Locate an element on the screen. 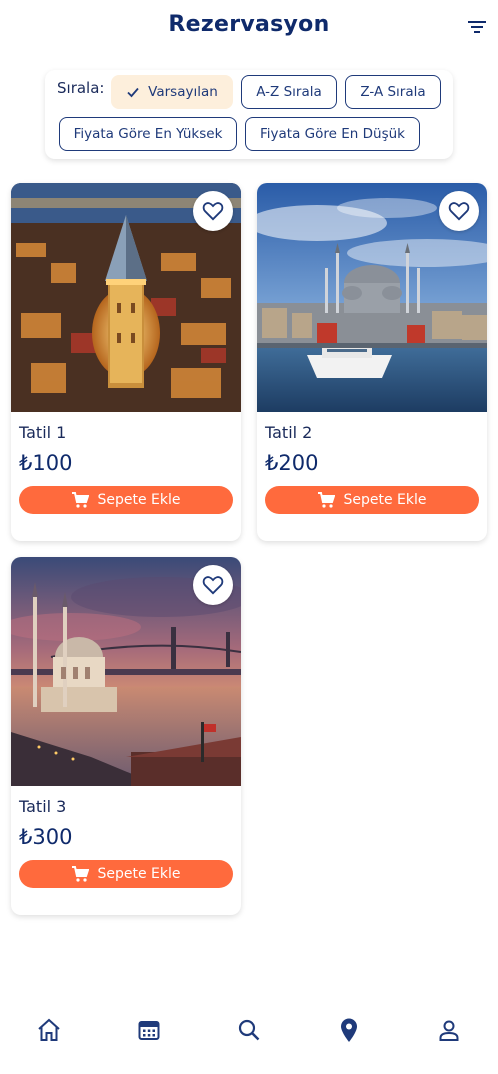 The height and width of the screenshot is (1074, 498). location-pin-icon is located at coordinates (349, 1030).